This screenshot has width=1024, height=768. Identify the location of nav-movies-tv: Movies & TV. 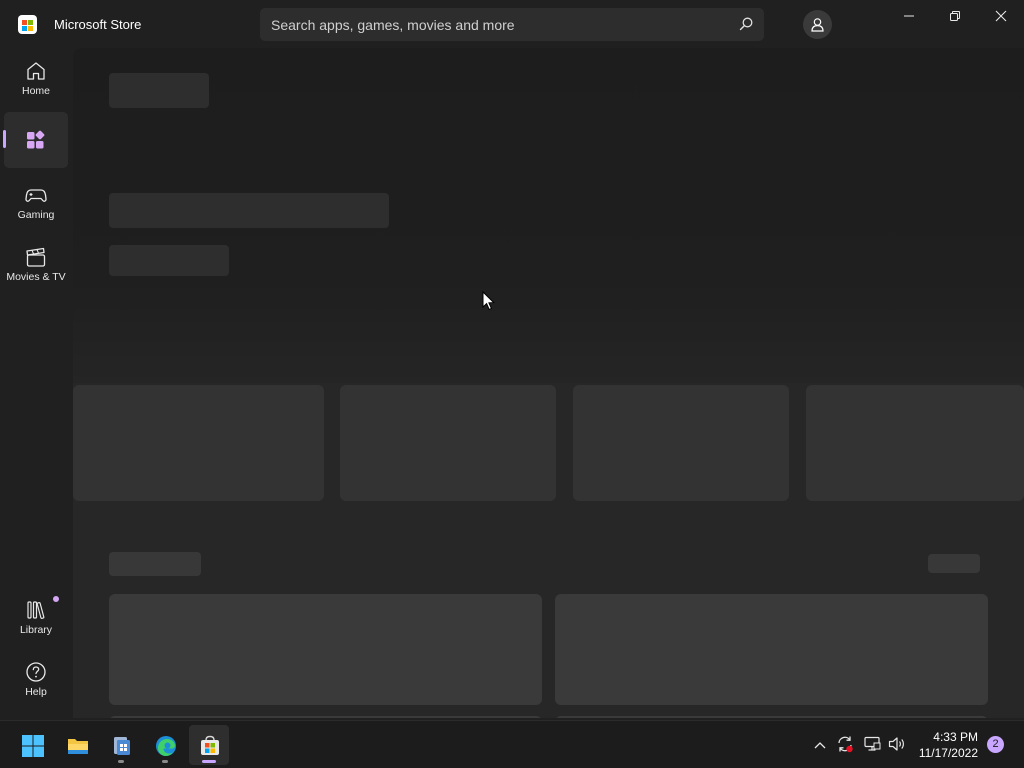
(36, 266).